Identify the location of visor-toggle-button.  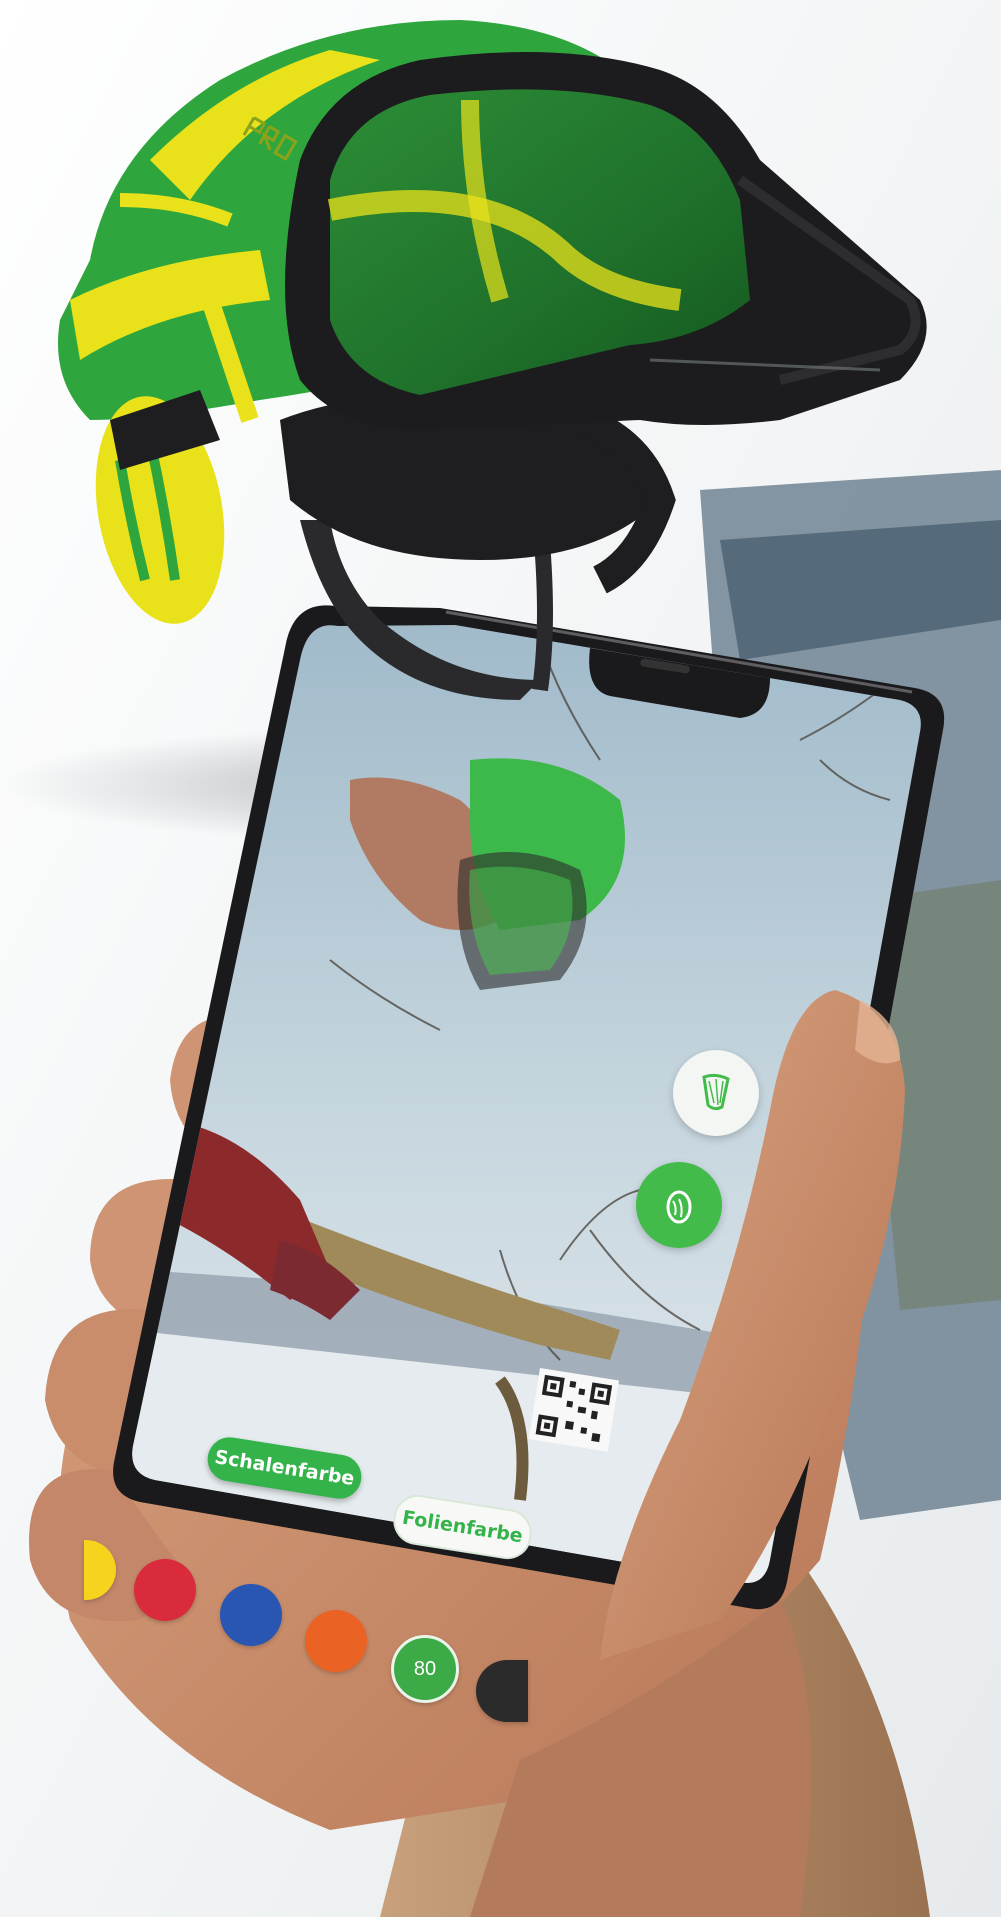
(716, 1093).